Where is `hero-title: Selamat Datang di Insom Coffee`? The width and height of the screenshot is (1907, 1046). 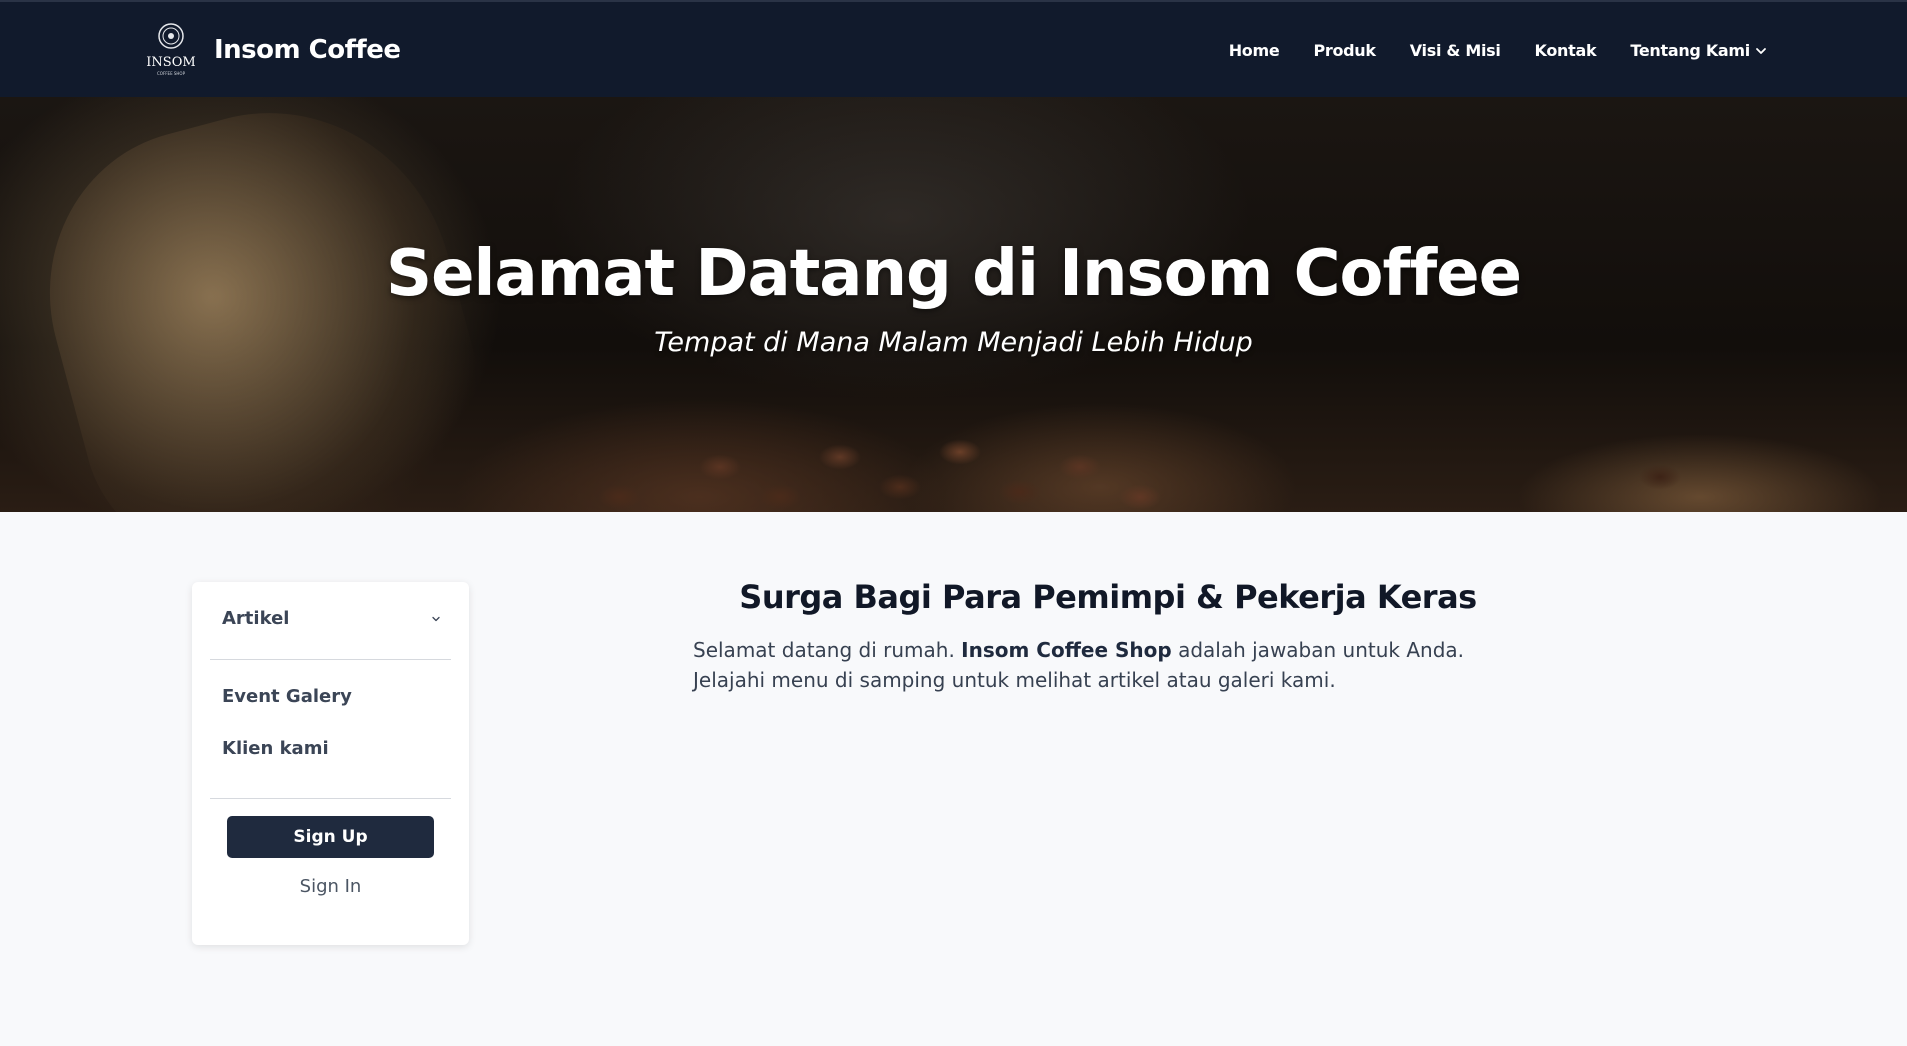 hero-title: Selamat Datang di Insom Coffee is located at coordinates (954, 274).